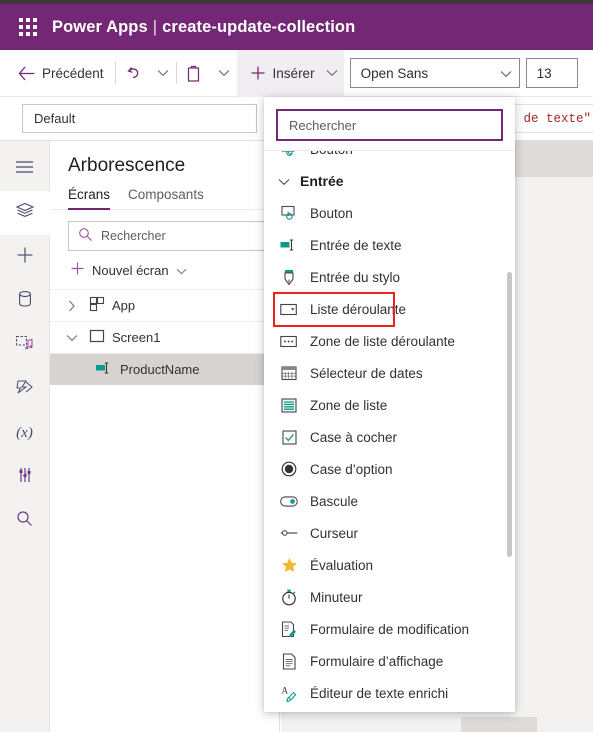  Describe the element at coordinates (166, 194) in the screenshot. I see `tab-composants-label: Composants` at that location.